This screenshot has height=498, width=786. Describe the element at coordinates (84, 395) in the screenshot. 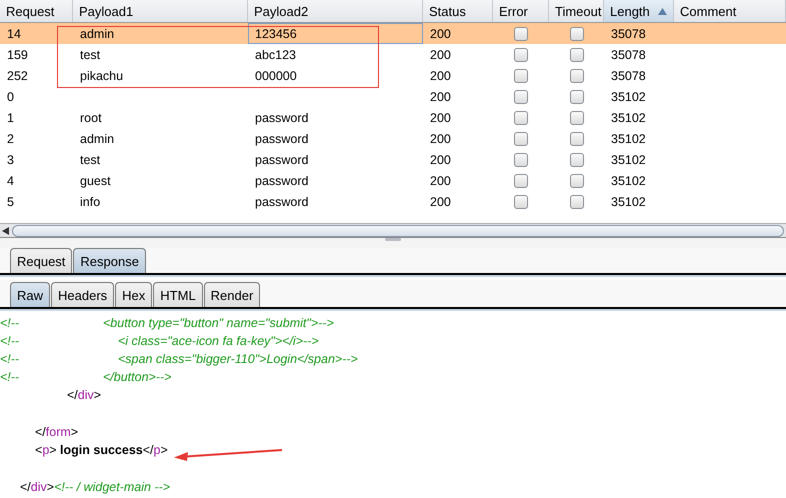

I see `code-line: </div>` at that location.